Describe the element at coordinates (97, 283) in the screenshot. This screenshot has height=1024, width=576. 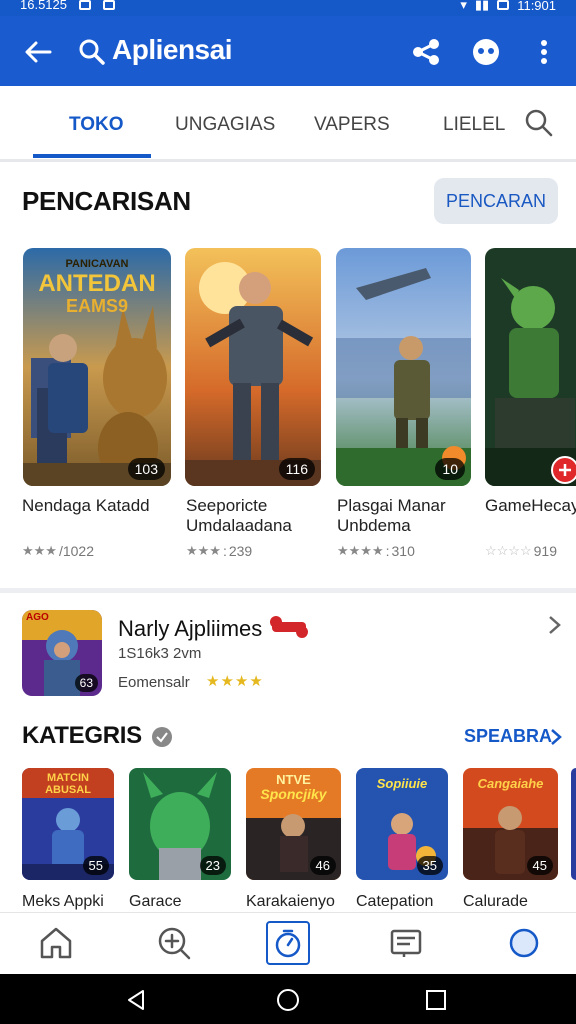
I see `card-1-banner-main: ANTEDAN` at that location.